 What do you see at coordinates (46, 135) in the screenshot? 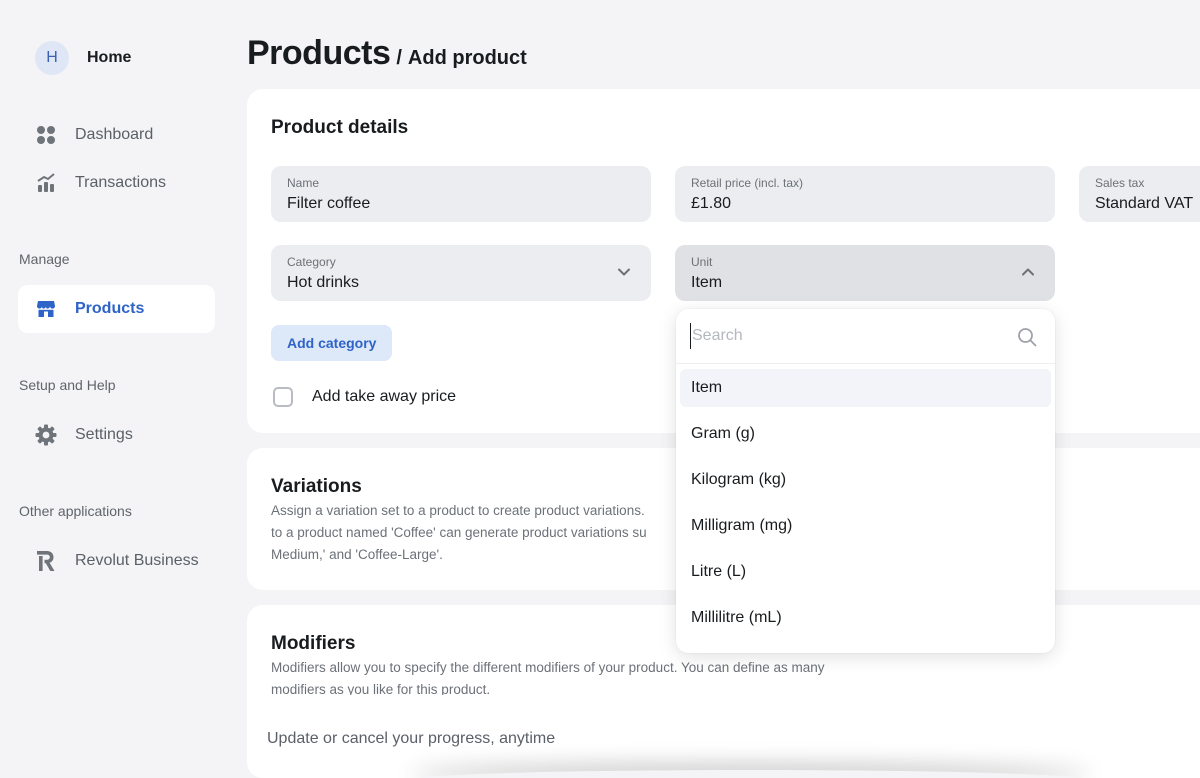
I see `dashboard-icon` at bounding box center [46, 135].